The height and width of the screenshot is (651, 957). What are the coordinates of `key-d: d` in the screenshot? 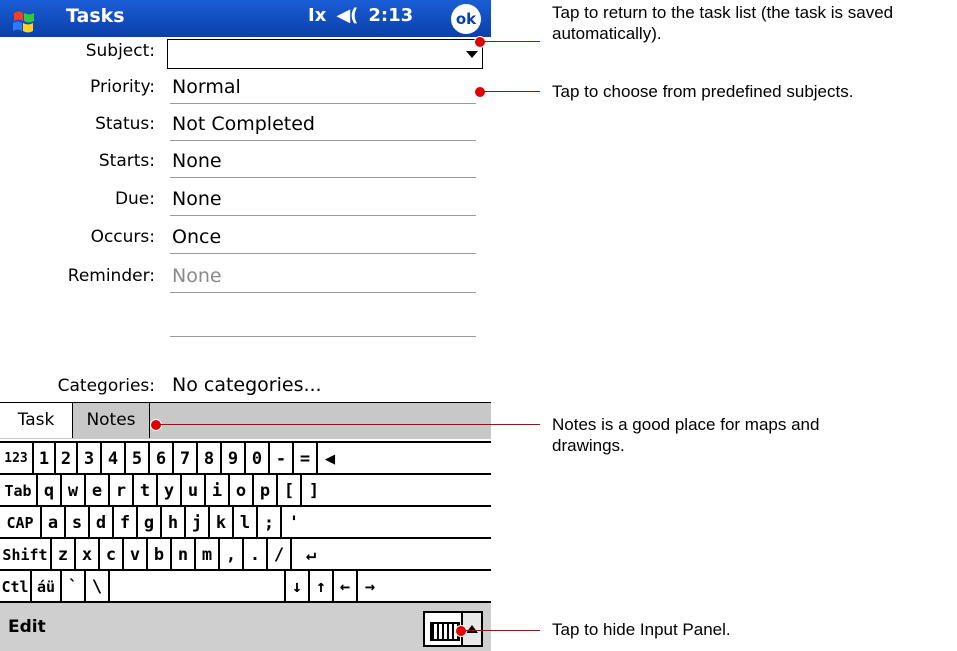 It's located at (102, 523).